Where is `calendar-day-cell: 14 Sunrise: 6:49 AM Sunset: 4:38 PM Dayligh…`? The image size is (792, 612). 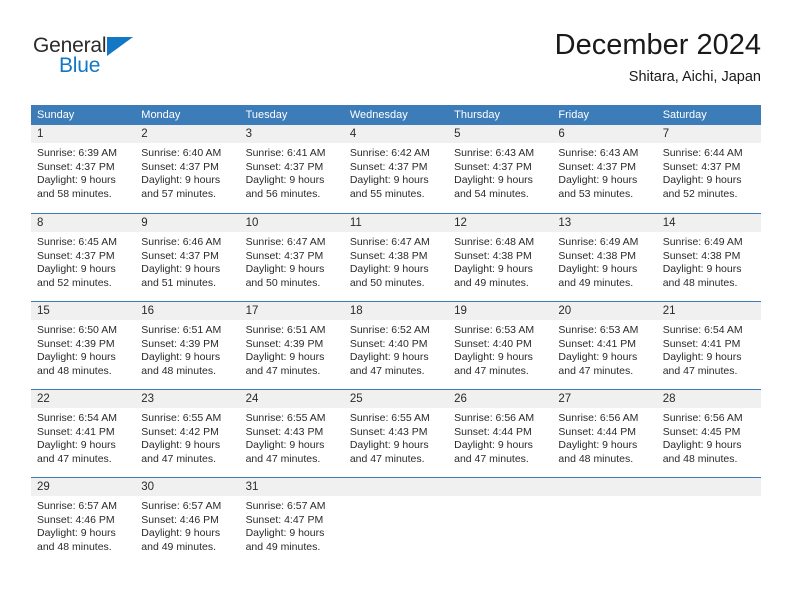 calendar-day-cell: 14 Sunrise: 6:49 AM Sunset: 4:38 PM Dayligh… is located at coordinates (708, 257).